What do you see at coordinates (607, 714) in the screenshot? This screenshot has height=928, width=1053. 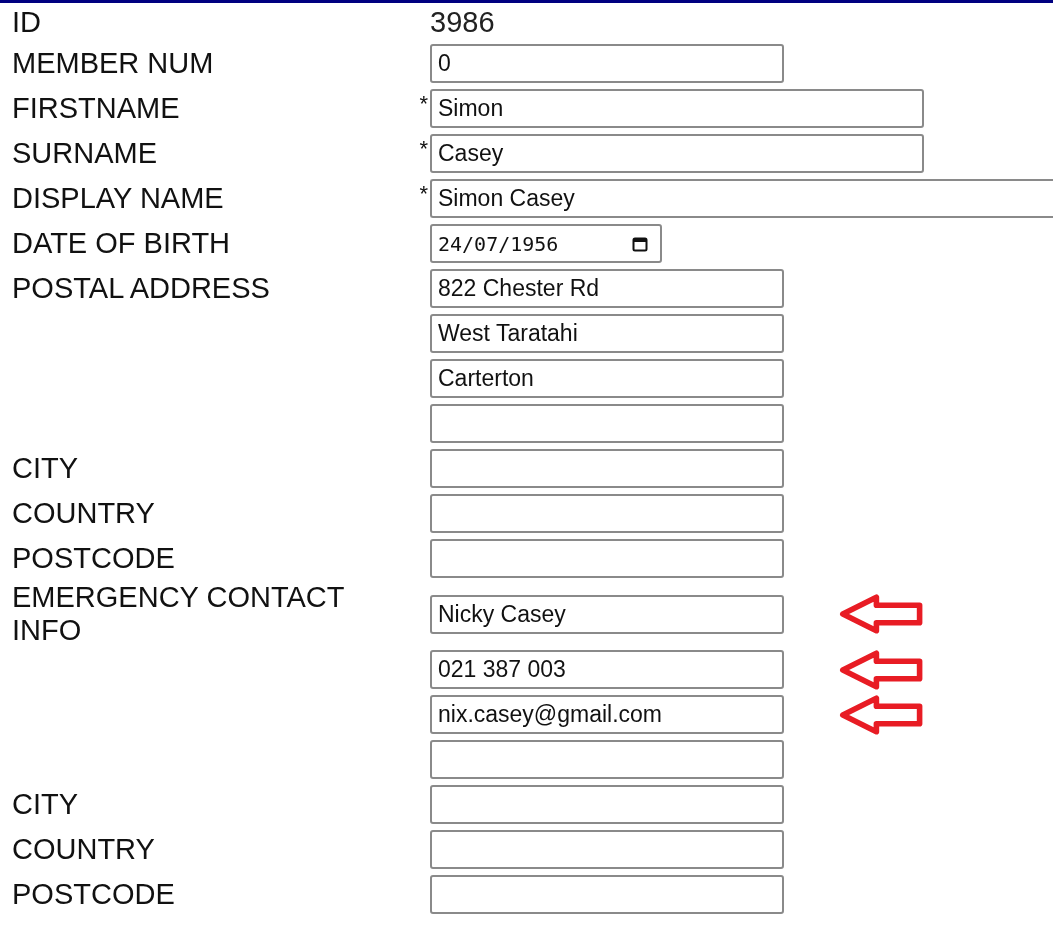 I see `input-field: nix.casey@gmail.com` at bounding box center [607, 714].